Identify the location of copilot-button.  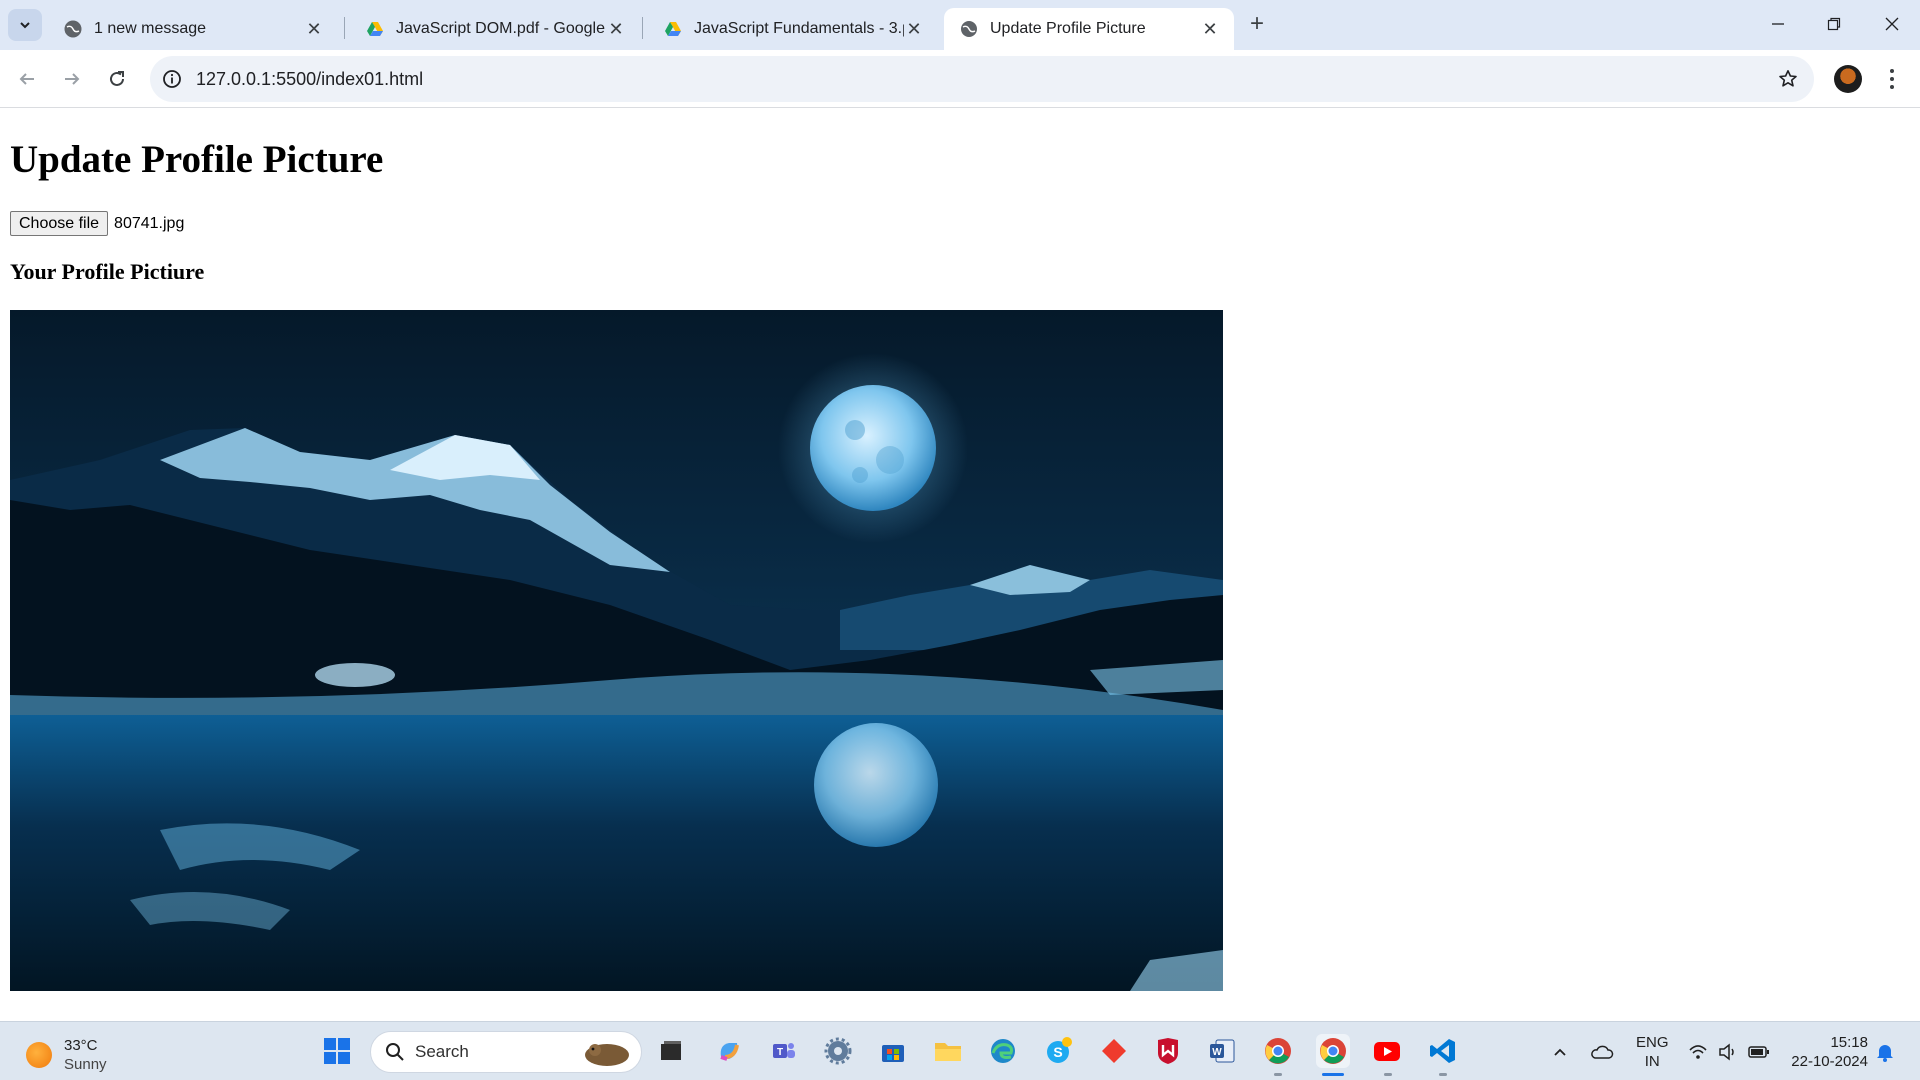
(729, 1051).